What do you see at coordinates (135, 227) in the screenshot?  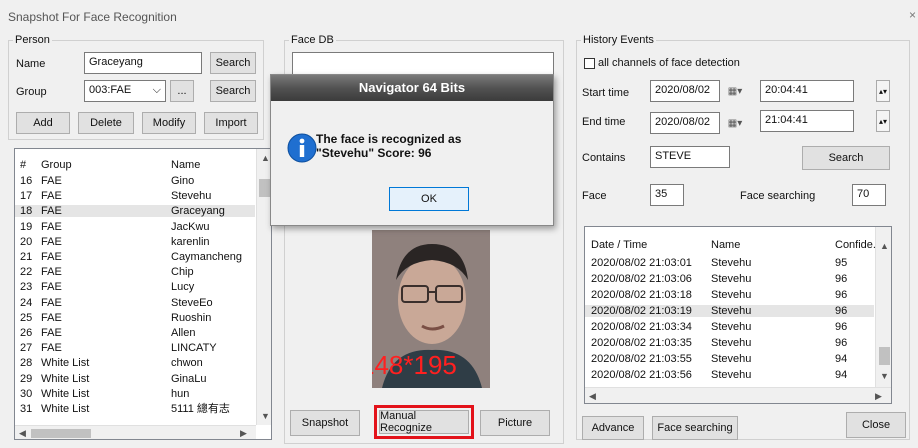 I see `person-row: 19 FAE JacKwu` at bounding box center [135, 227].